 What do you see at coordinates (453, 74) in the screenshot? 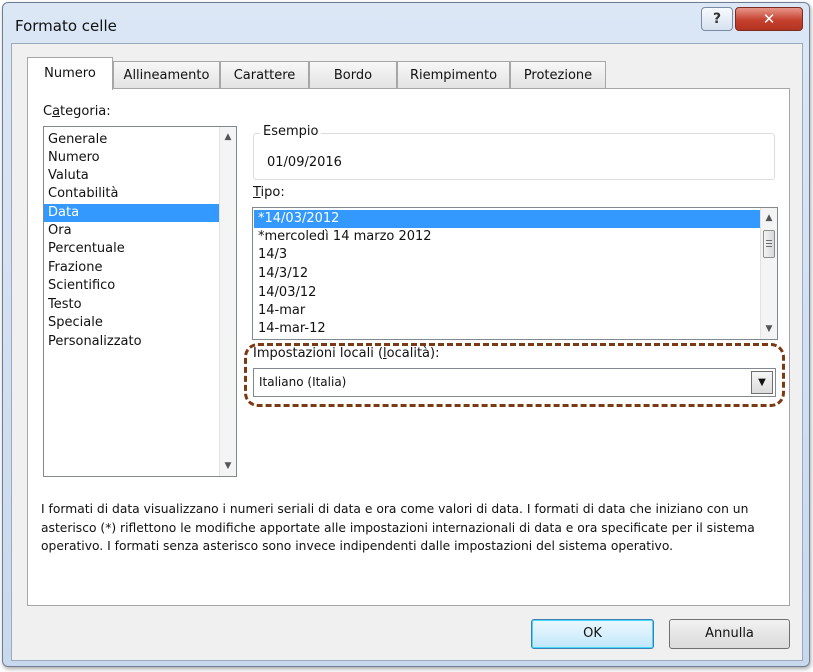
I see `tab-riempimento: Riempimento` at bounding box center [453, 74].